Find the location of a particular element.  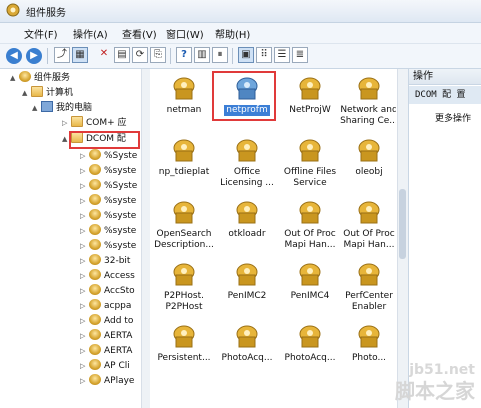

tree-node-computers: ▲ 计算机 is located at coordinates (47, 93).